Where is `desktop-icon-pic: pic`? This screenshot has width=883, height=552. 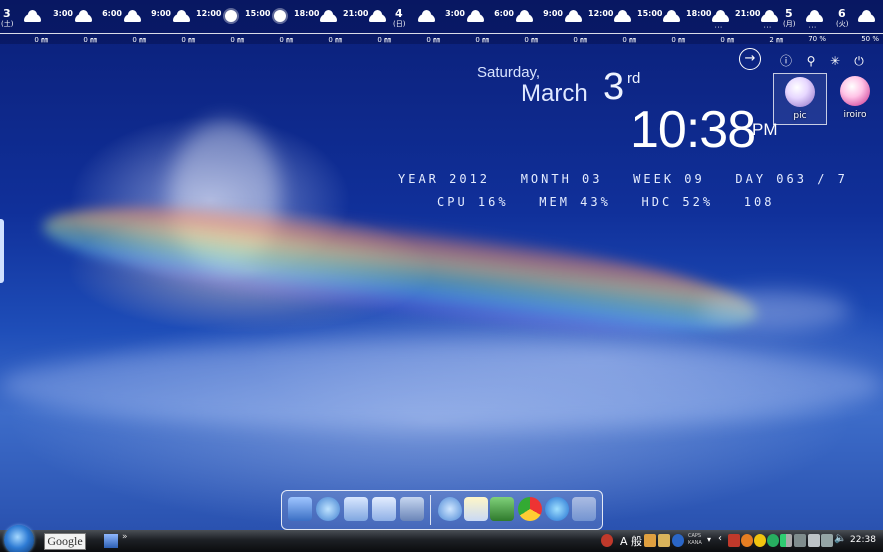 desktop-icon-pic: pic is located at coordinates (800, 99).